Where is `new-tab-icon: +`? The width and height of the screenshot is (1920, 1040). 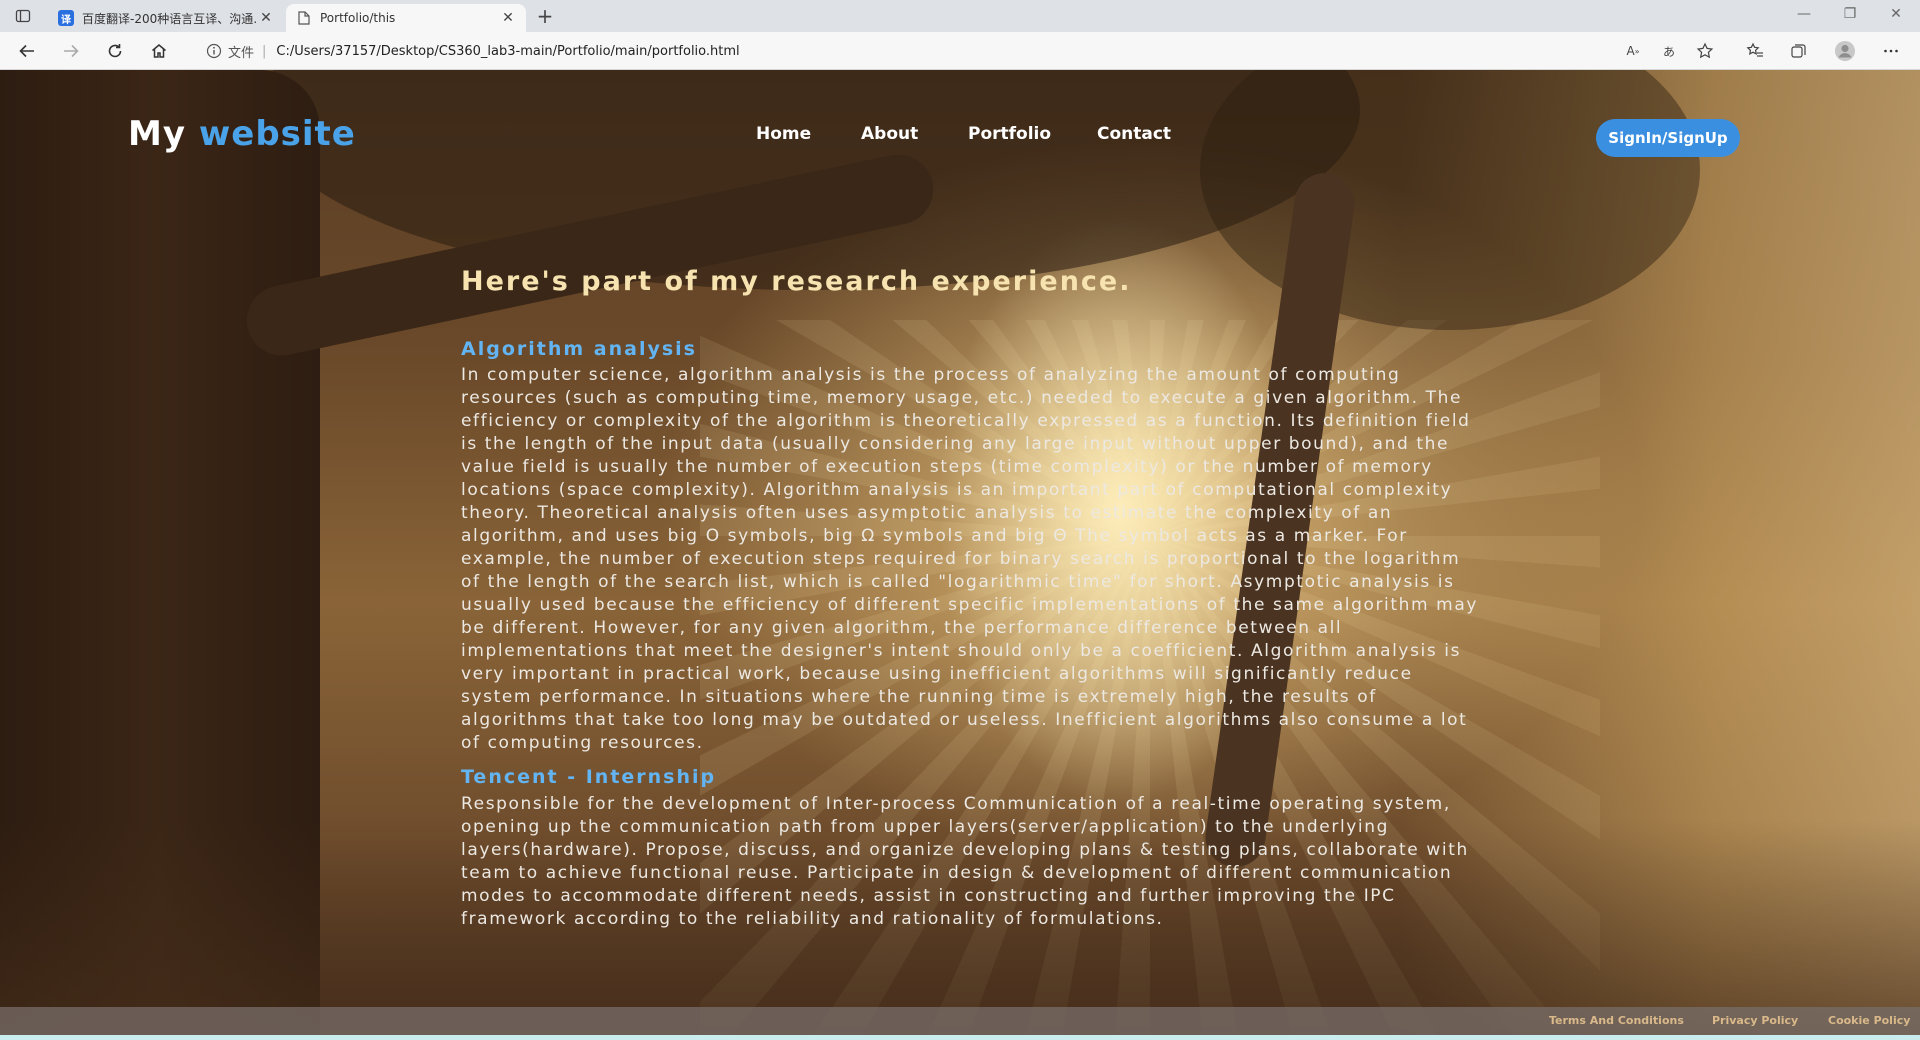
new-tab-icon: + is located at coordinates (545, 16).